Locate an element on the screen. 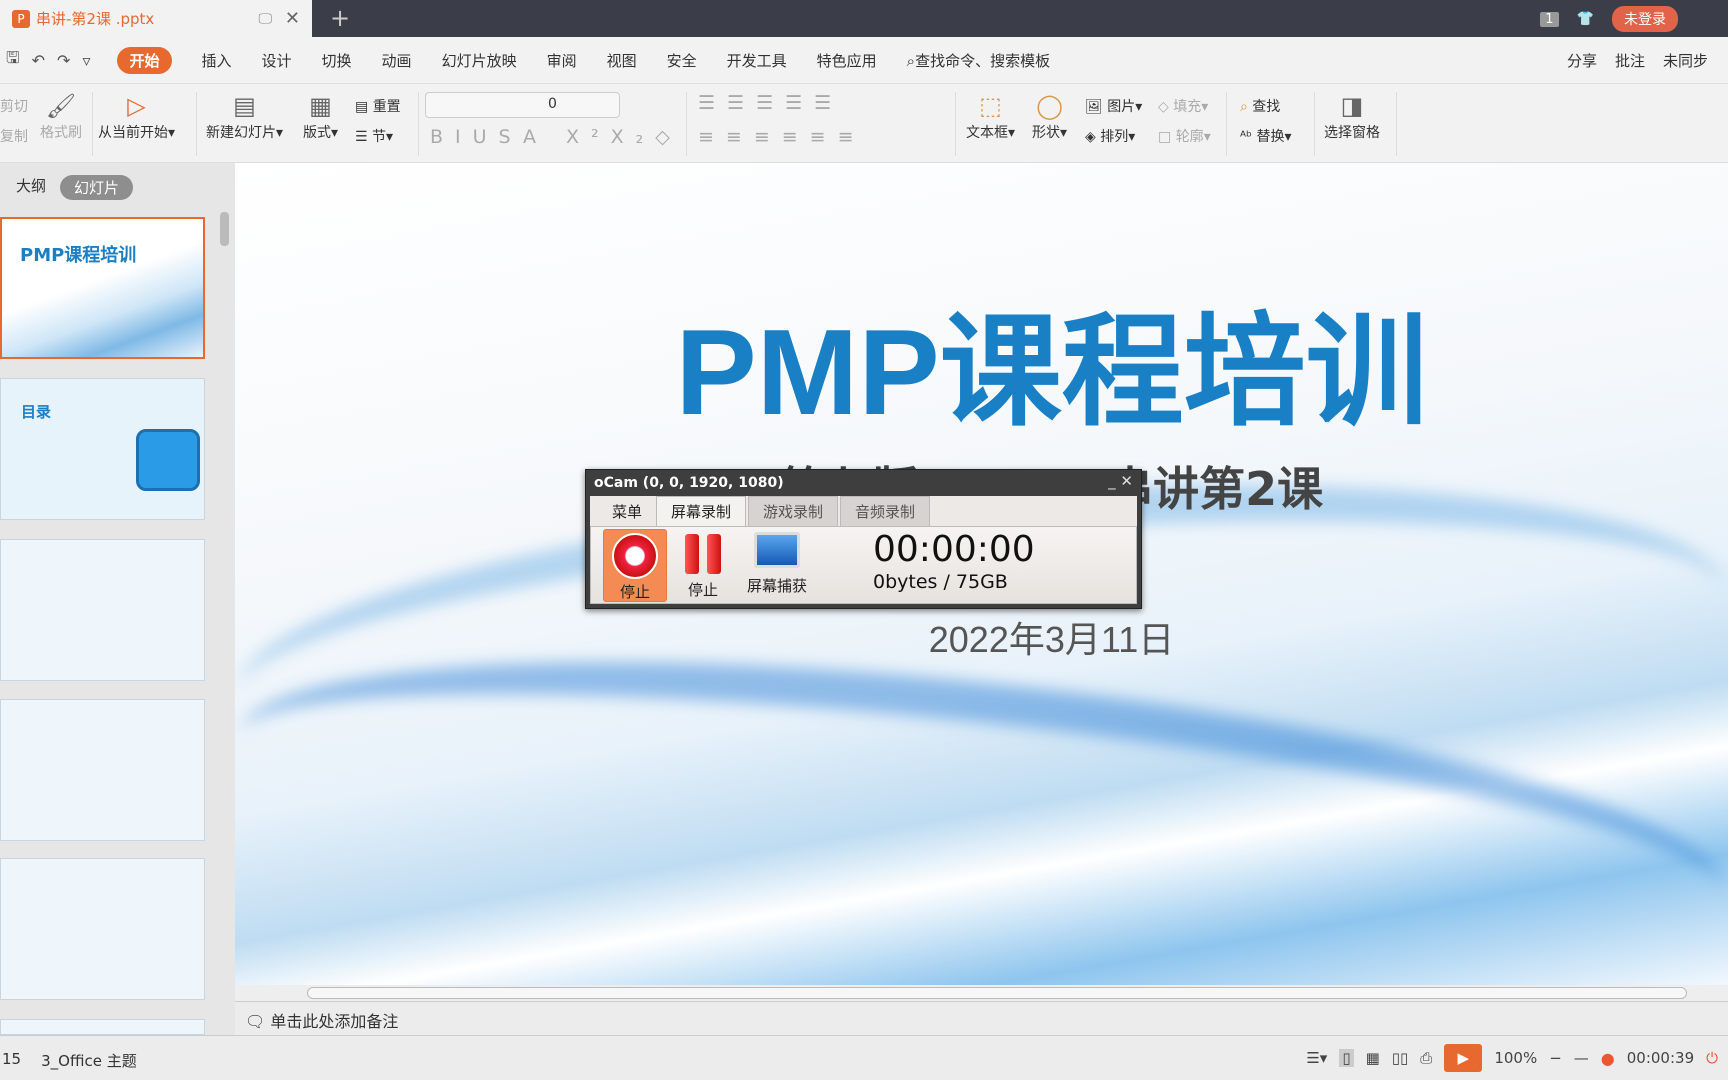 This screenshot has height=1080, width=1728. play-label: 从当前开始 is located at coordinates (133, 133).